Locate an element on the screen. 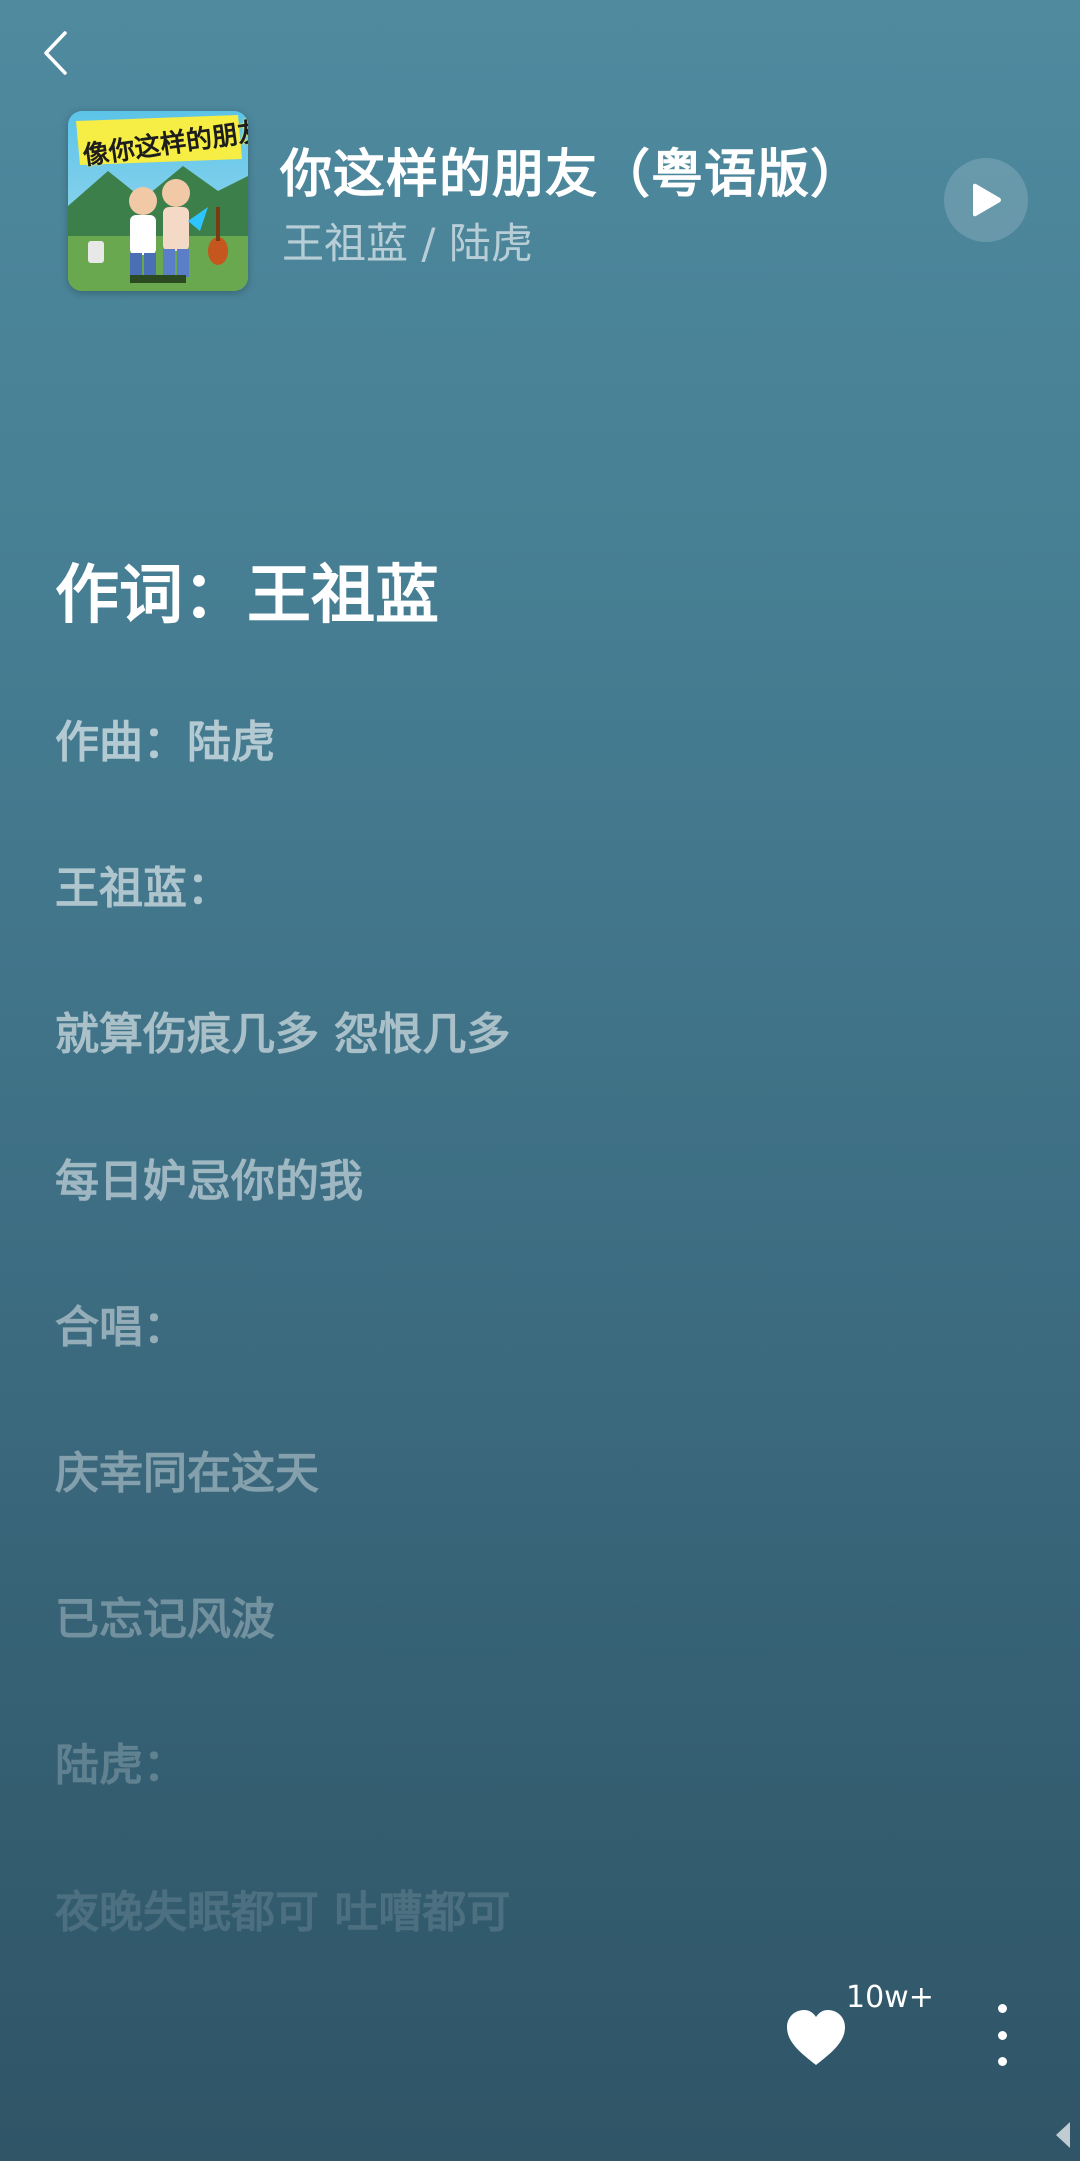 The height and width of the screenshot is (2161, 1080). lyric-line: 已忘记风波 is located at coordinates (165, 1615).